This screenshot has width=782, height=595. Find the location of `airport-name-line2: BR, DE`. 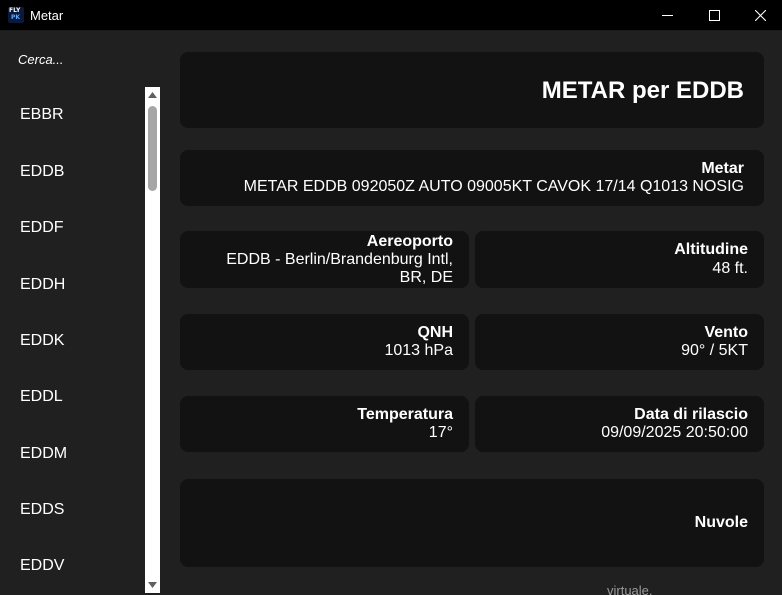

airport-name-line2: BR, DE is located at coordinates (426, 277).